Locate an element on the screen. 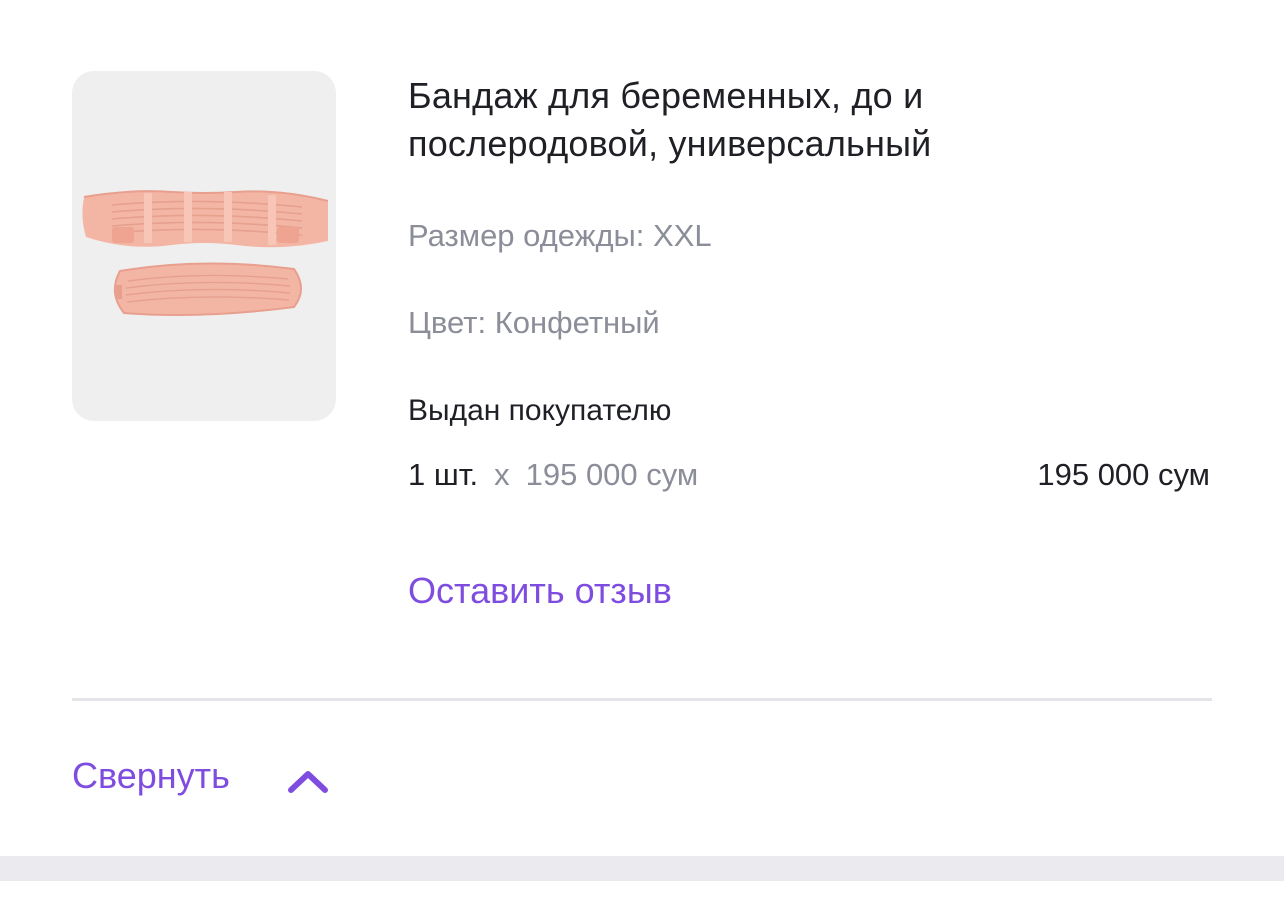 The width and height of the screenshot is (1284, 924). collapse-label: Свернуть is located at coordinates (151, 775).